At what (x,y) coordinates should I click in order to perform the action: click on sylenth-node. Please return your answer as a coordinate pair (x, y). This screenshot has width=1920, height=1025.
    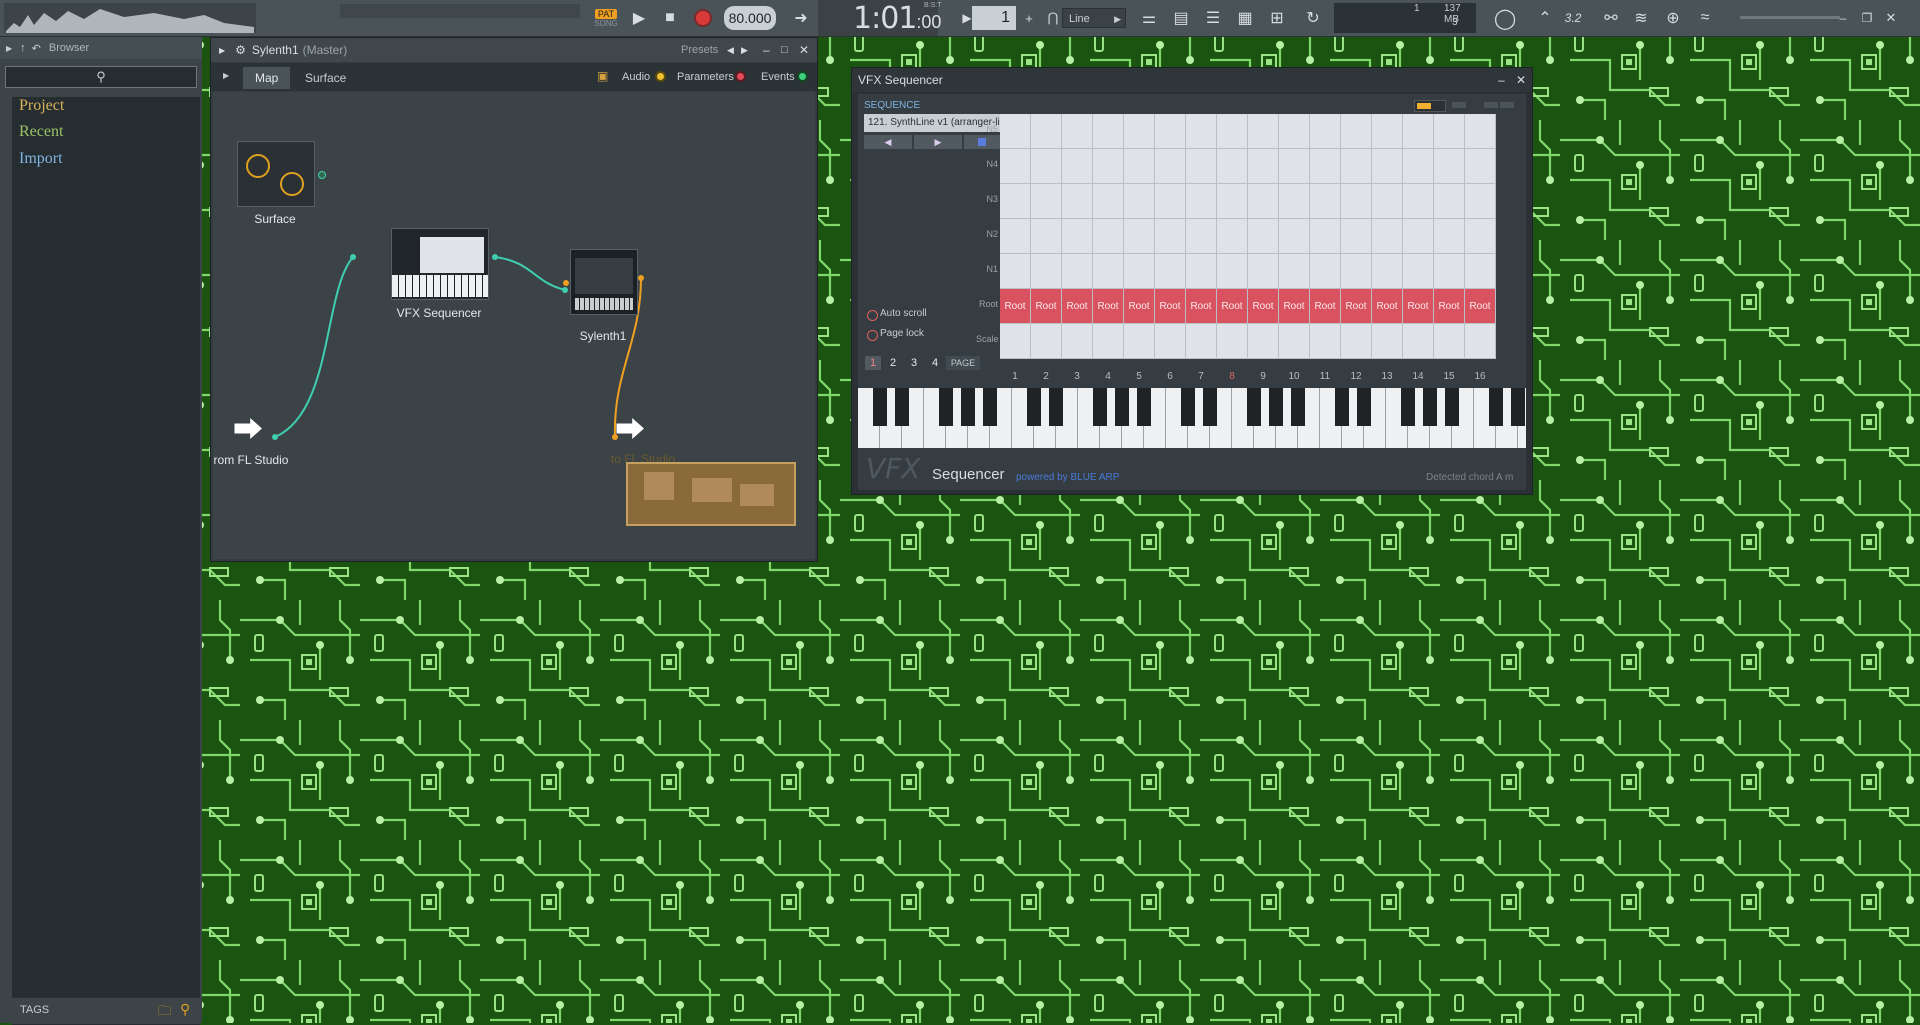
    Looking at the image, I should click on (604, 282).